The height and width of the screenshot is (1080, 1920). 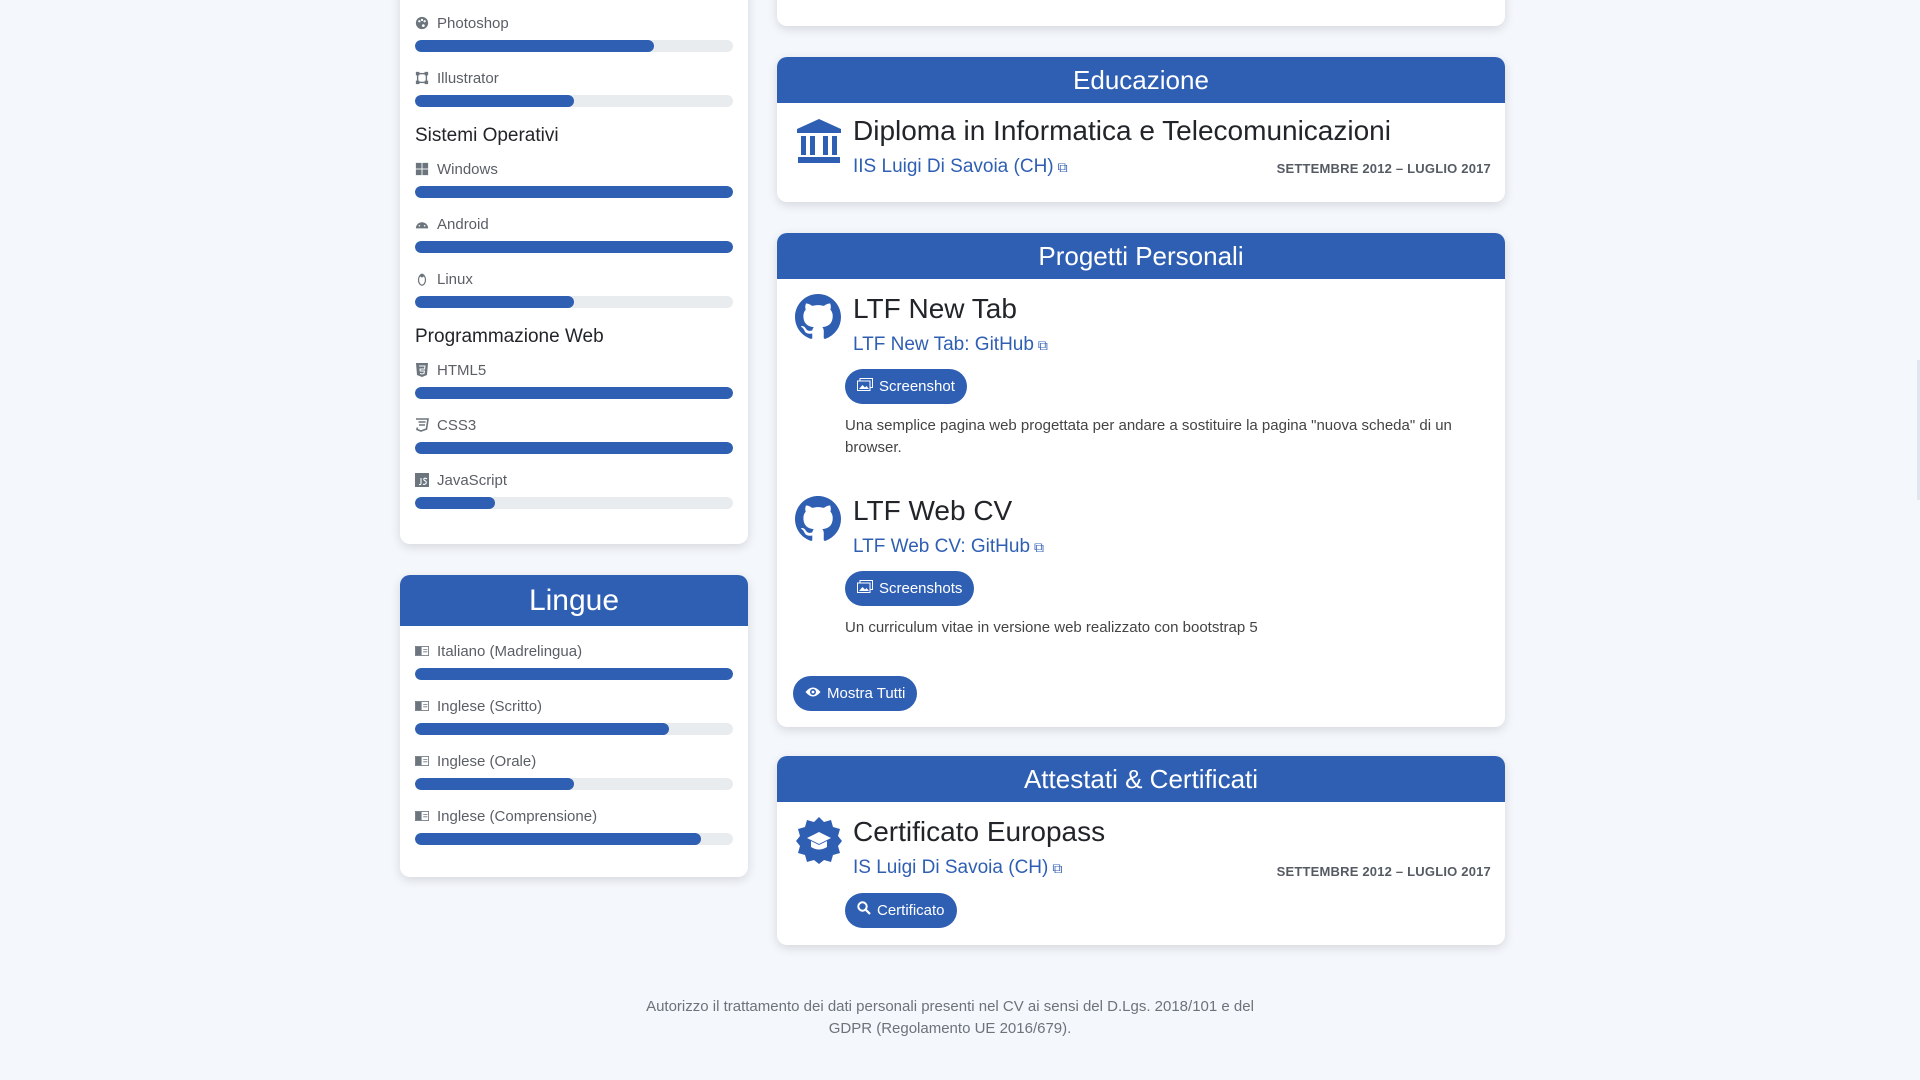 I want to click on university-icon, so click(x=819, y=141).